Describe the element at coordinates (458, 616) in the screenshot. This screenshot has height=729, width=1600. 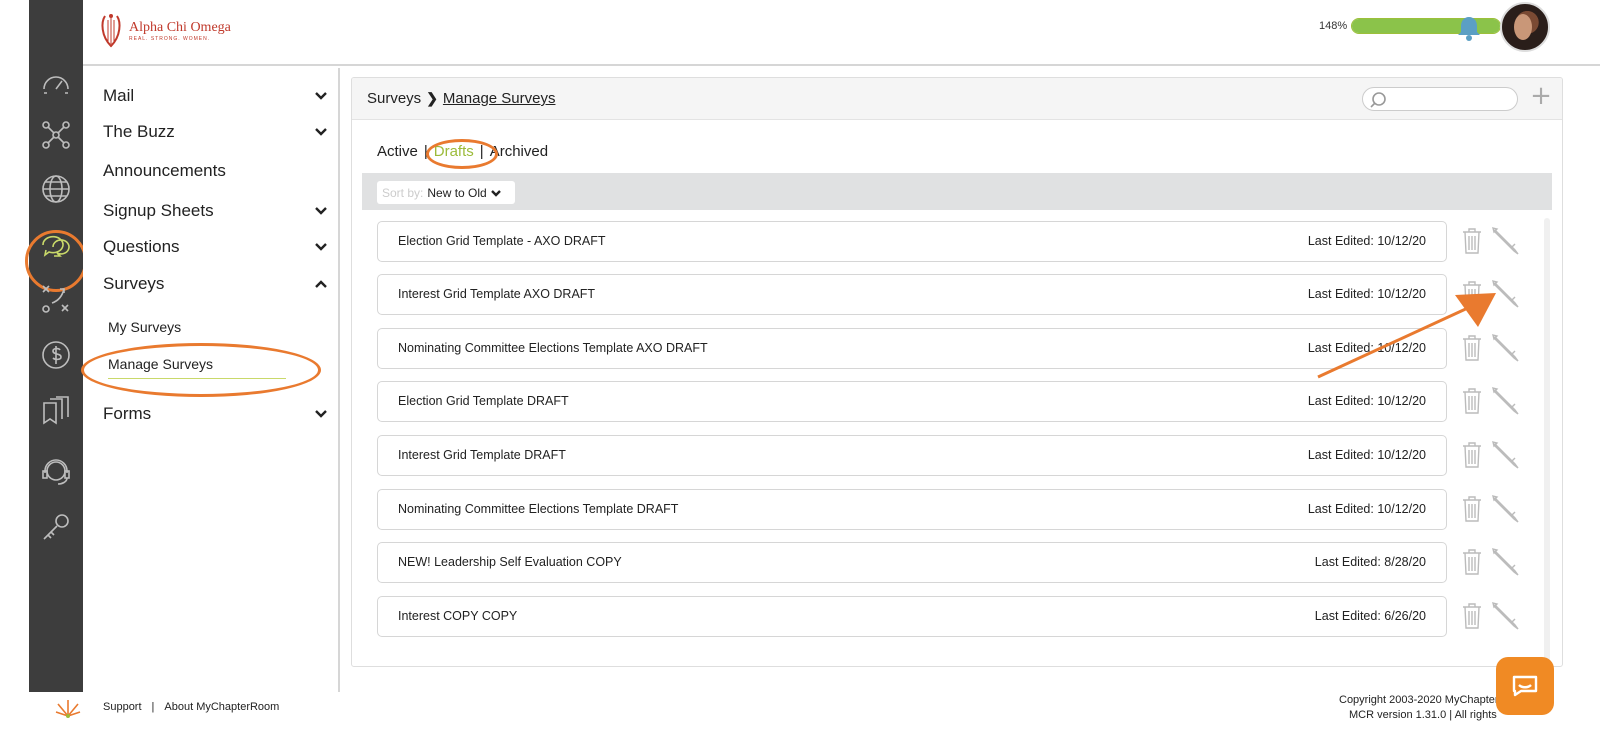
I see `survey-title: Interest COPY COPY` at that location.